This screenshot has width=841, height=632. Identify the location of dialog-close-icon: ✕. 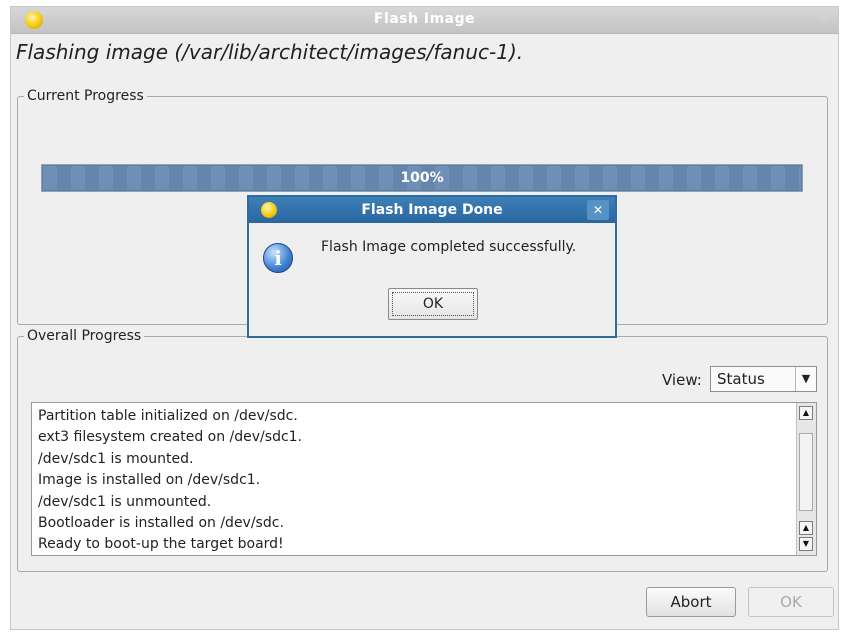
(598, 210).